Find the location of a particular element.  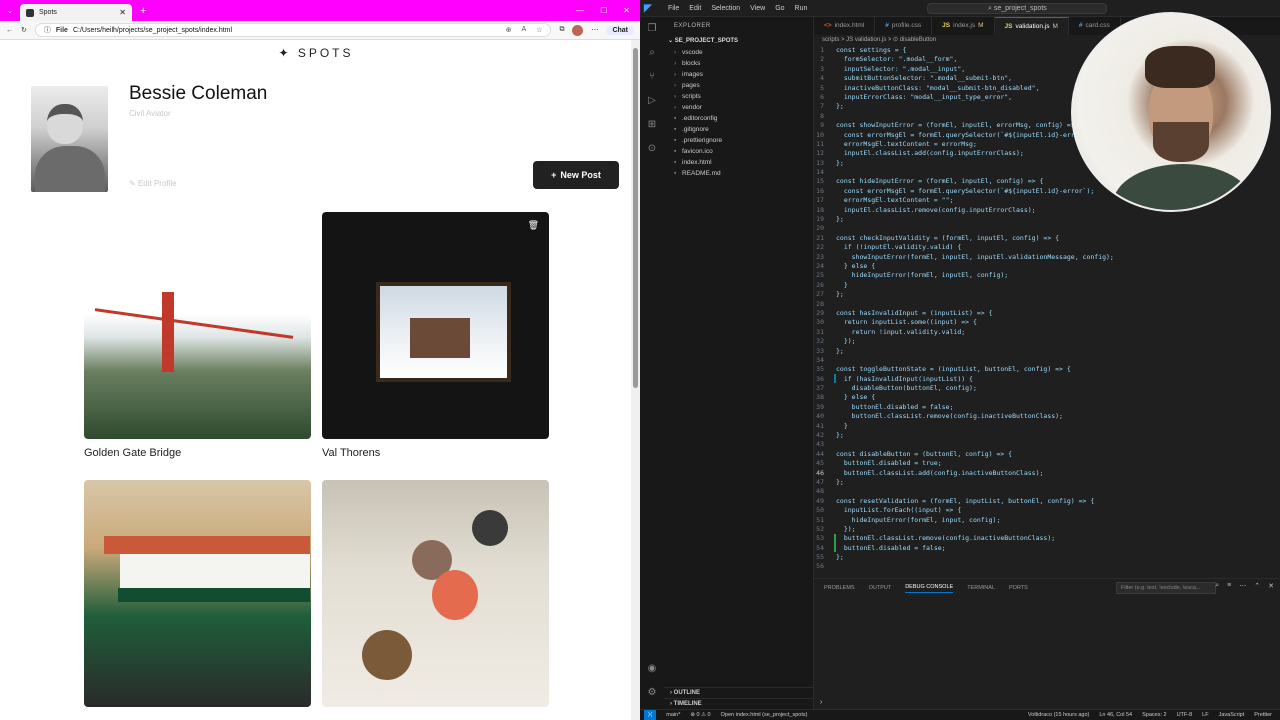

close-tab-icon: ✕ is located at coordinates (122, 12).